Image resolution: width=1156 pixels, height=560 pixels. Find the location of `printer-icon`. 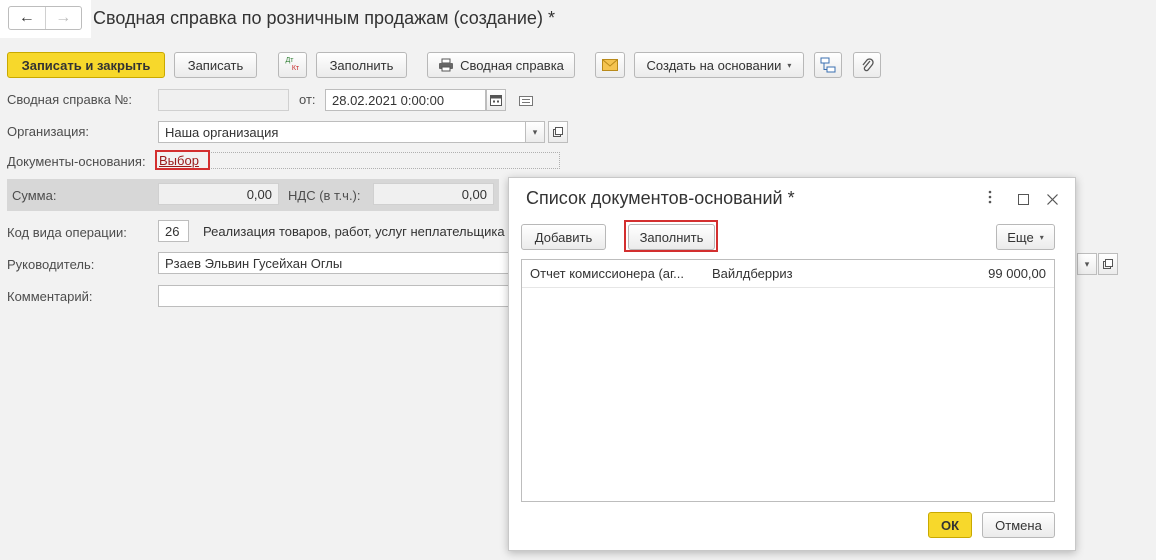

printer-icon is located at coordinates (446, 65).